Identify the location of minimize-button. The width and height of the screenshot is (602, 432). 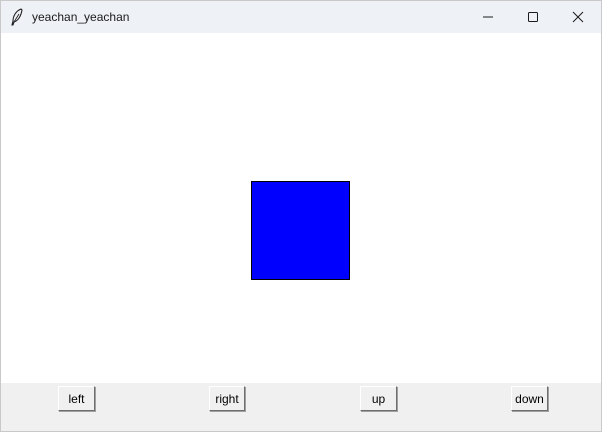
(488, 17).